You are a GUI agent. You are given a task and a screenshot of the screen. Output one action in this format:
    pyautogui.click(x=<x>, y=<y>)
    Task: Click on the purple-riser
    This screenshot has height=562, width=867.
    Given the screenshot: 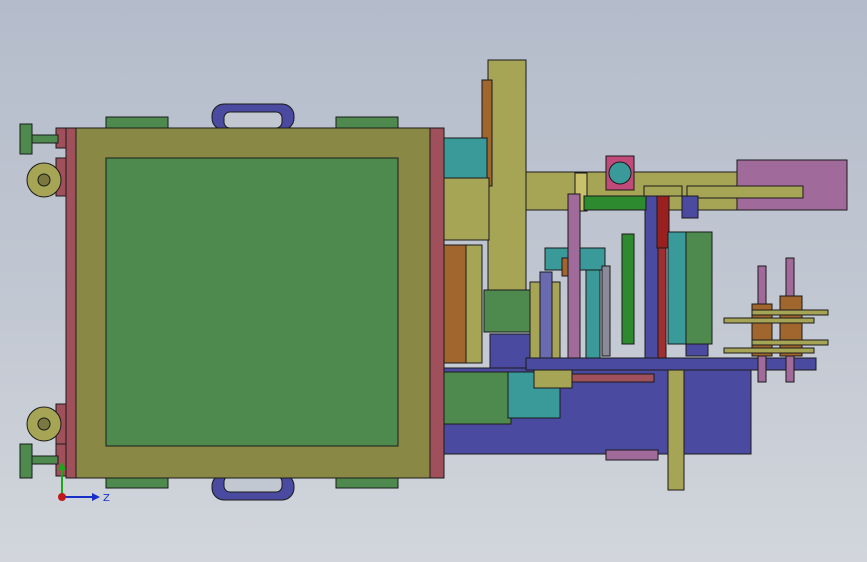 What is the action you would take?
    pyautogui.click(x=546, y=317)
    